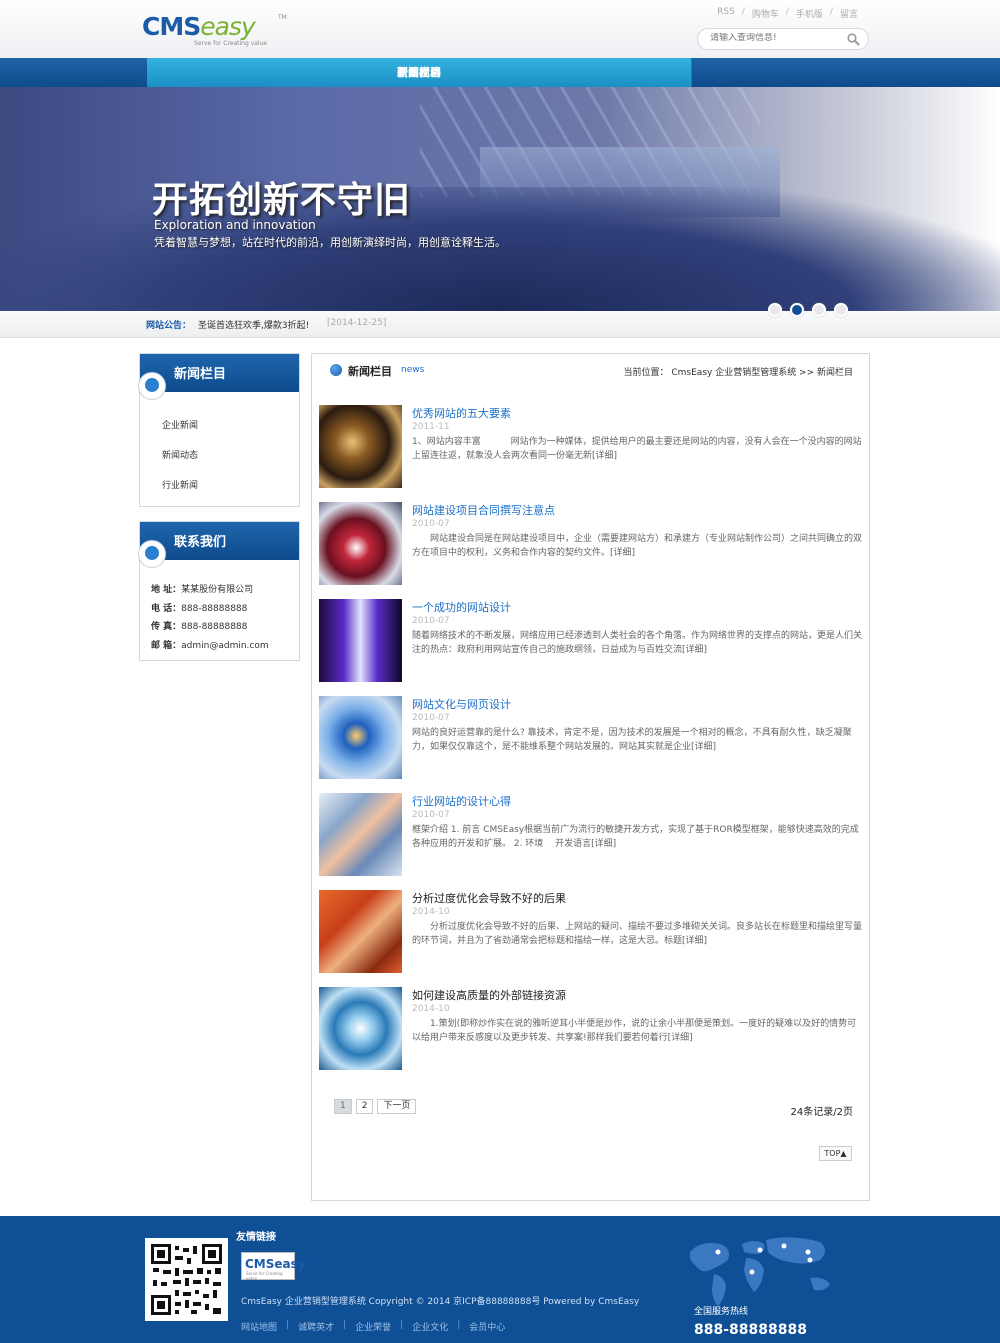 This screenshot has height=1343, width=1000. Describe the element at coordinates (364, 1106) in the screenshot. I see `page-button: 2` at that location.